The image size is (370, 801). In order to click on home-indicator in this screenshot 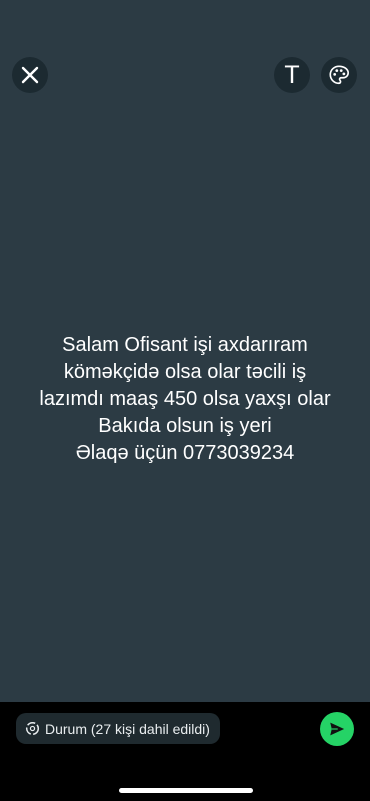, I will do `click(186, 790)`.